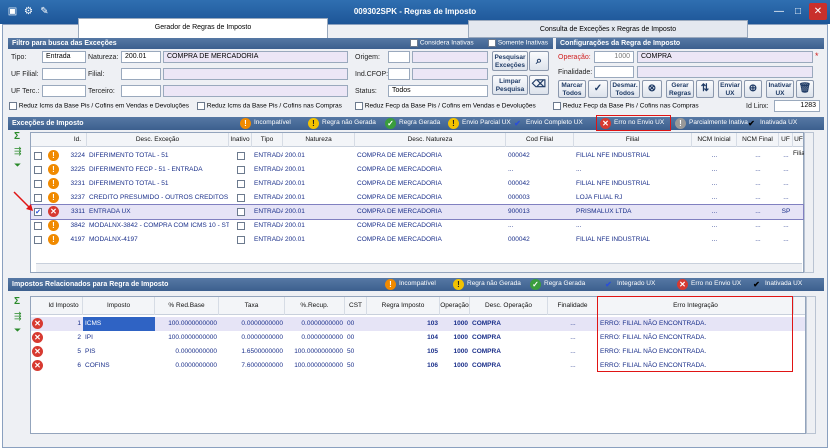 This screenshot has height=448, width=830. Describe the element at coordinates (725, 57) in the screenshot. I see `operacao-desc-input: COMPRA` at that location.